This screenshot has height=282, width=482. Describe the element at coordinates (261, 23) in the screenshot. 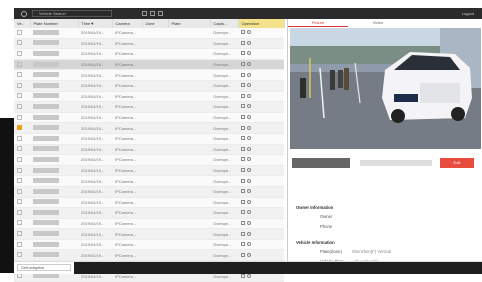

I see `col-header-operation: Operation` at that location.